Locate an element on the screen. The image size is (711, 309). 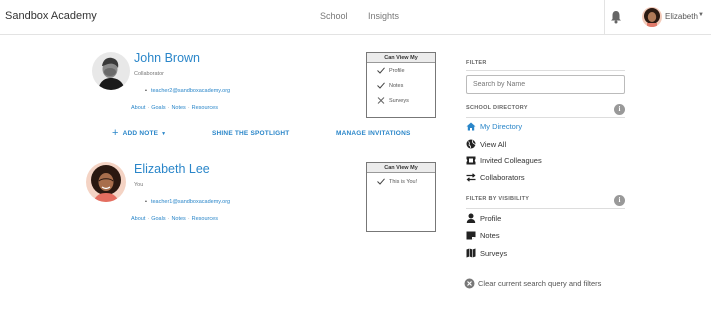
visibility-item-profile: Profile is located at coordinates (483, 218).